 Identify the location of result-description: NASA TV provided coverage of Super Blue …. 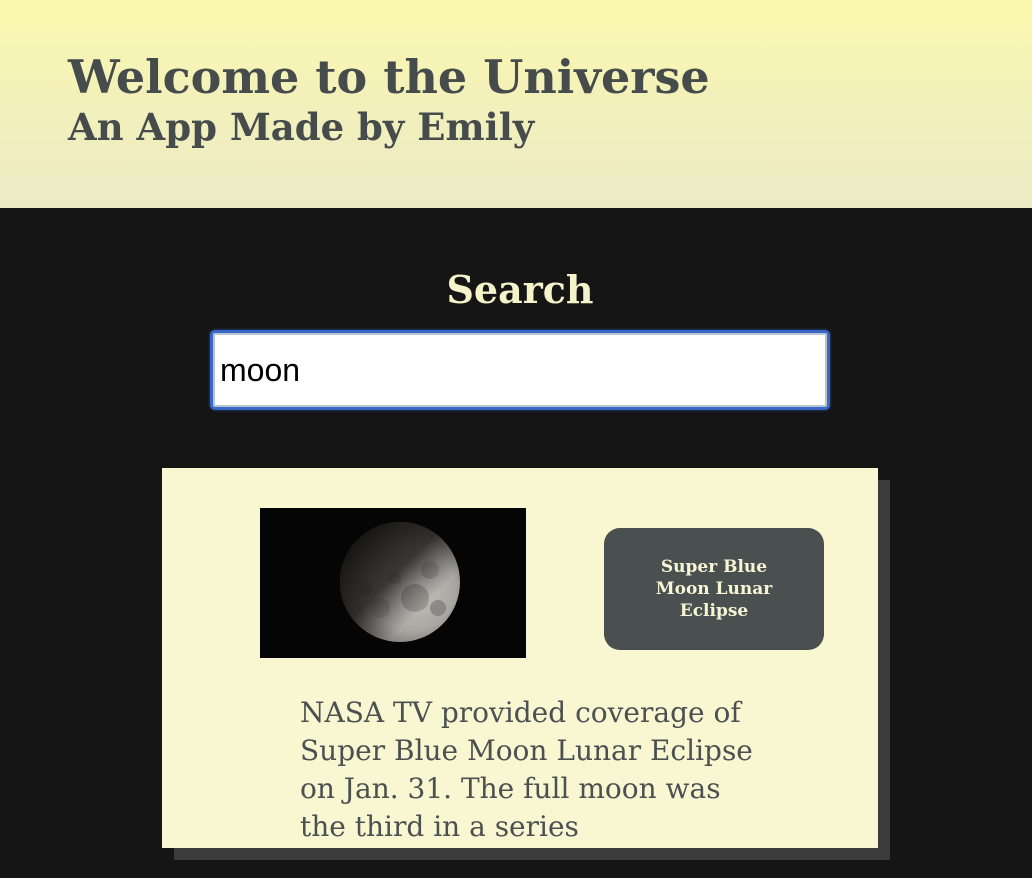
(526, 769).